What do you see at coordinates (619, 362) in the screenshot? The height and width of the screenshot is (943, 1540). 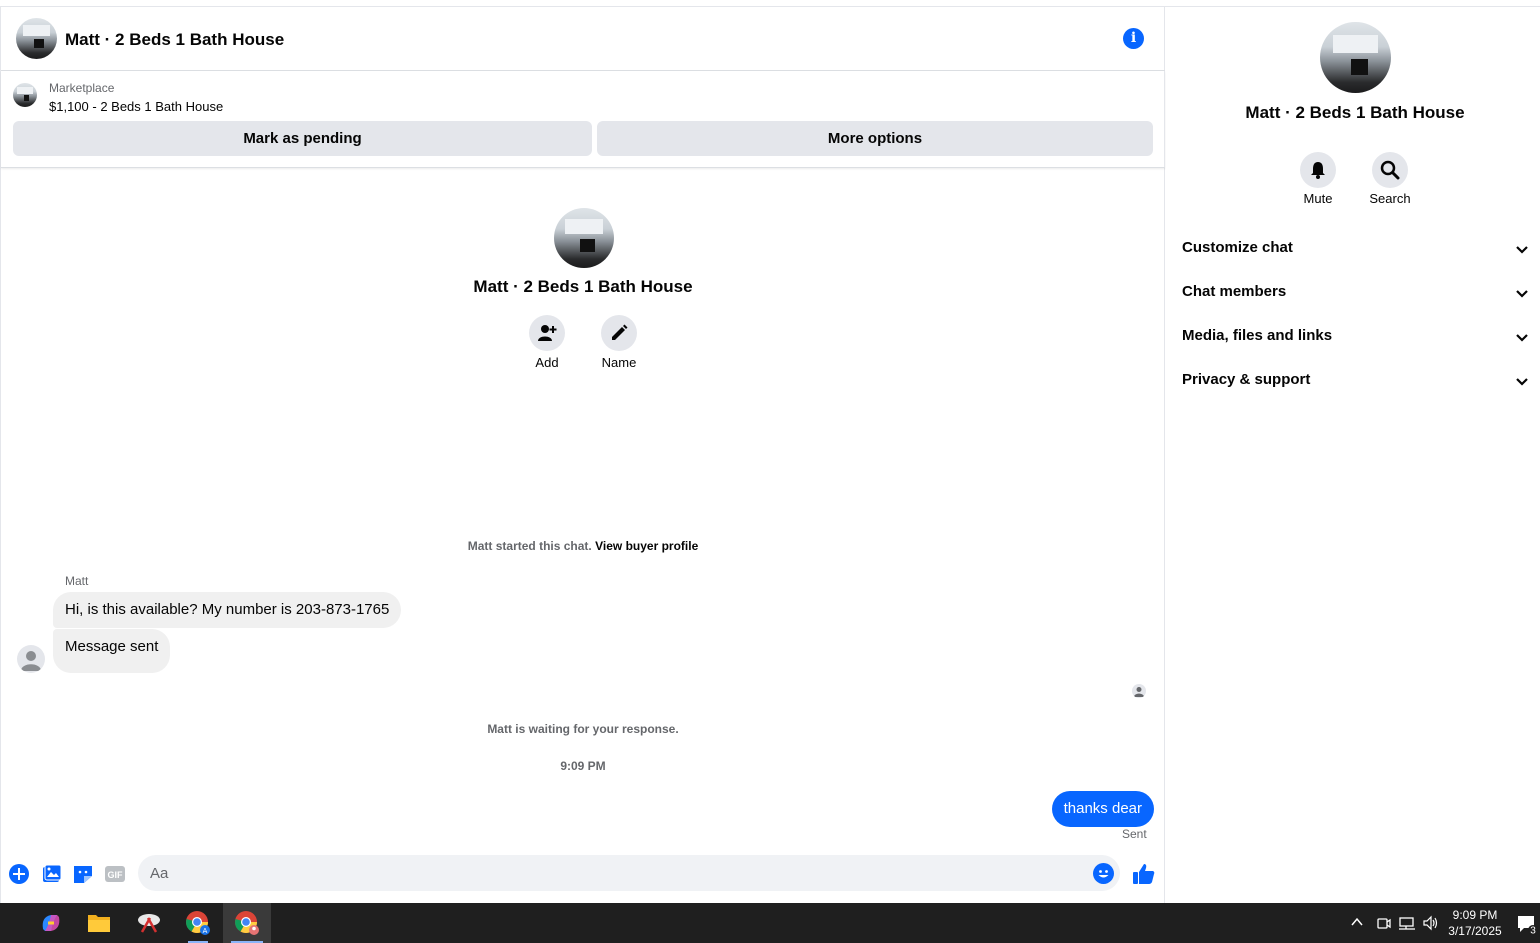 I see `name-label: Name` at bounding box center [619, 362].